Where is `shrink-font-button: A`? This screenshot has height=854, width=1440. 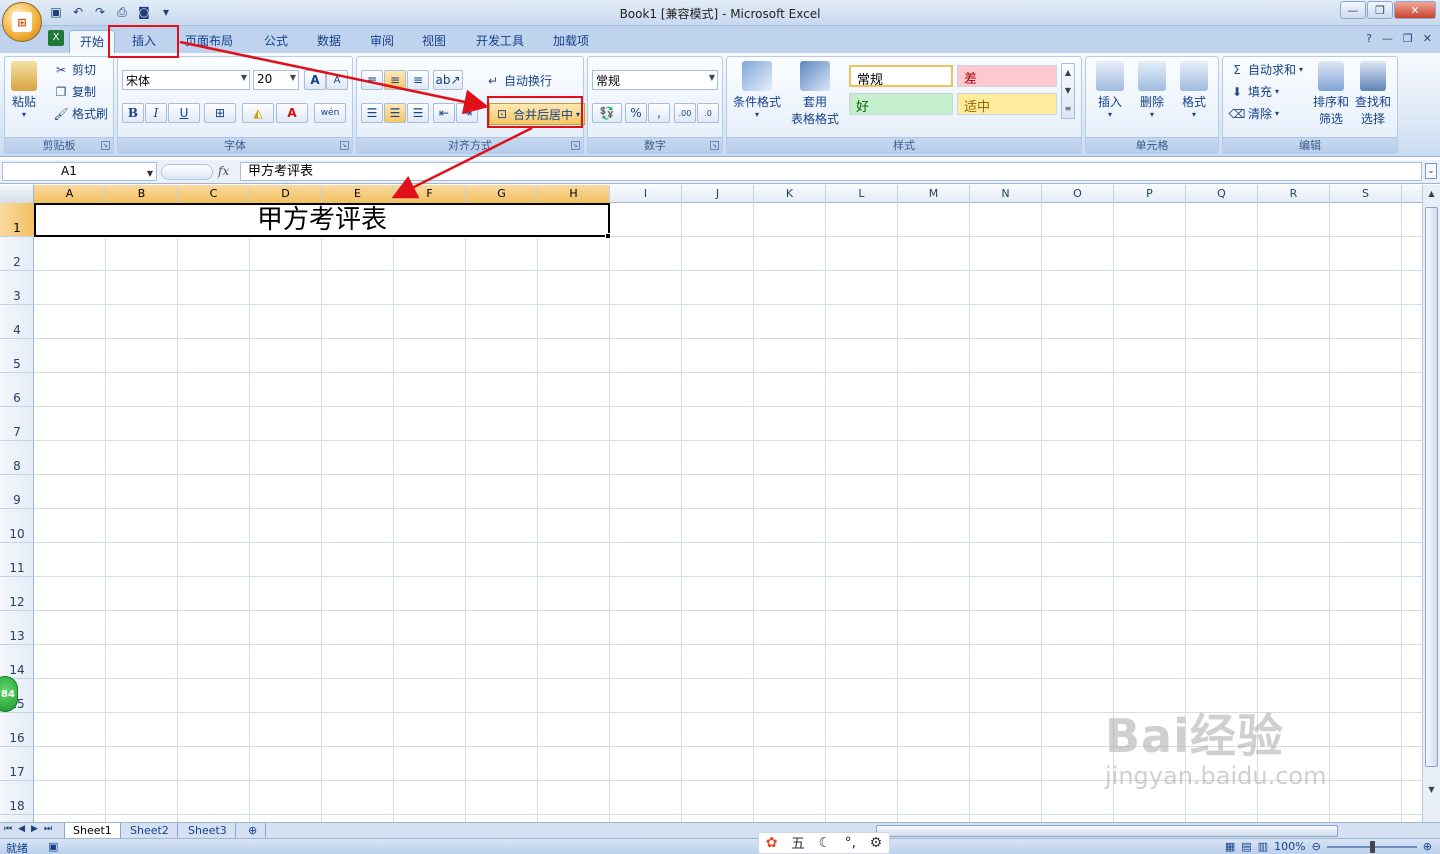 shrink-font-button: A is located at coordinates (337, 80).